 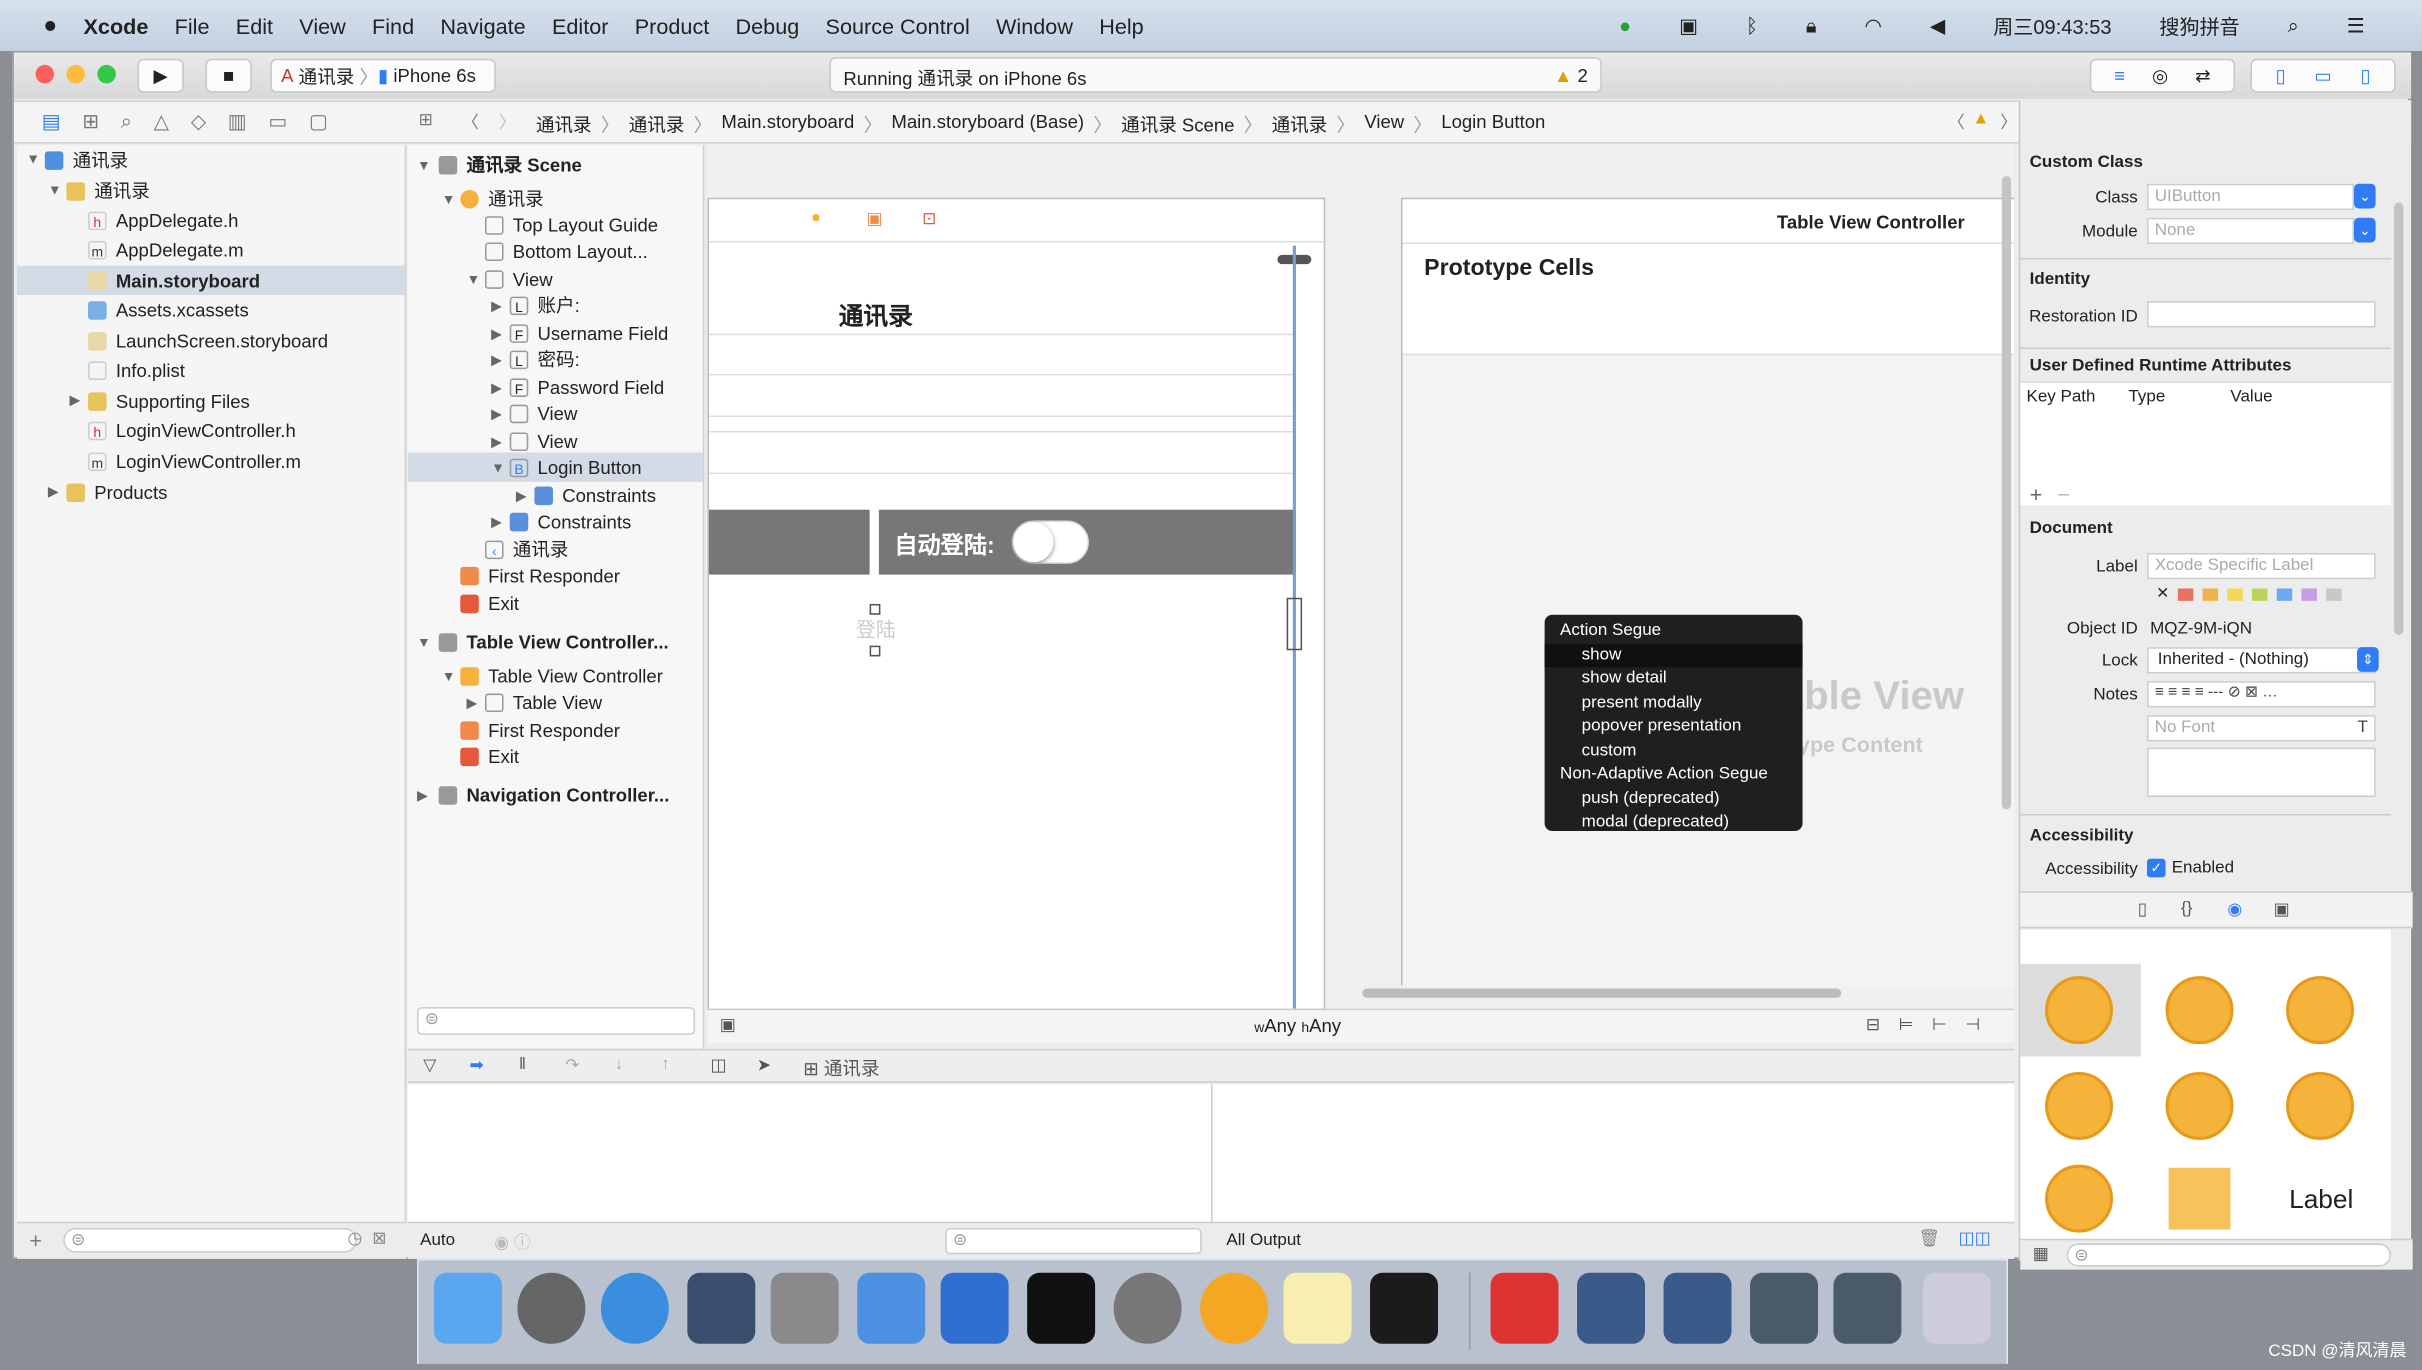 What do you see at coordinates (2281, 76) in the screenshot?
I see `toggle-navigator-icon: ▯` at bounding box center [2281, 76].